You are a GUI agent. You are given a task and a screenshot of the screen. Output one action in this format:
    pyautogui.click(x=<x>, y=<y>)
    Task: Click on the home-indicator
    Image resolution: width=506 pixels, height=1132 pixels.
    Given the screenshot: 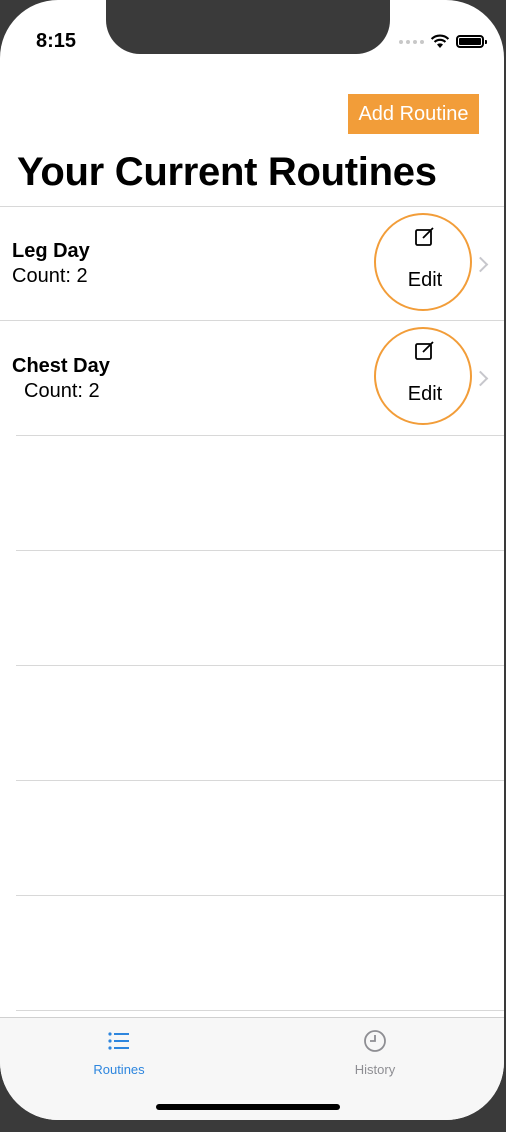 What is the action you would take?
    pyautogui.click(x=248, y=1107)
    